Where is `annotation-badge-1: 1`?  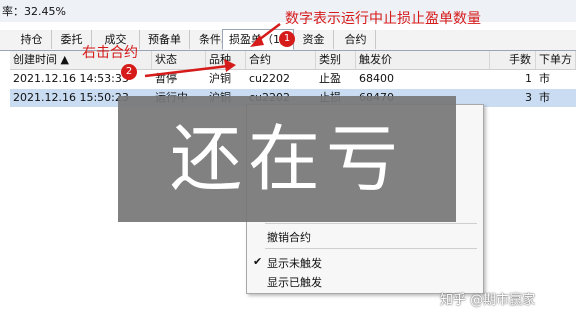
annotation-badge-1: 1 is located at coordinates (287, 39).